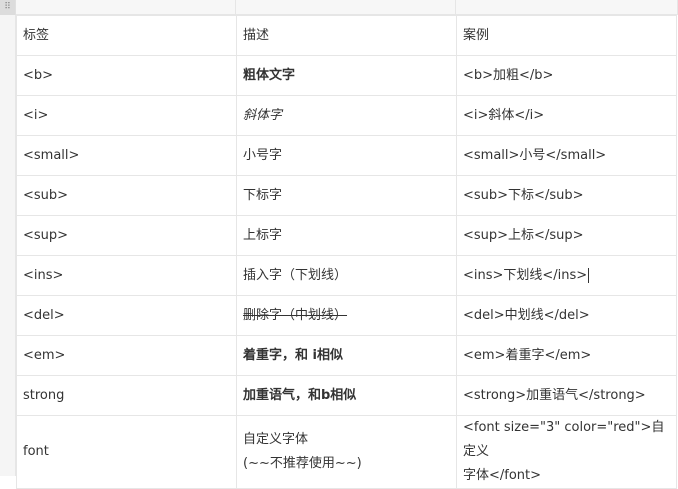 Image resolution: width=678 pixels, height=489 pixels. What do you see at coordinates (126, 155) in the screenshot?
I see `tag-cell: <small>` at bounding box center [126, 155].